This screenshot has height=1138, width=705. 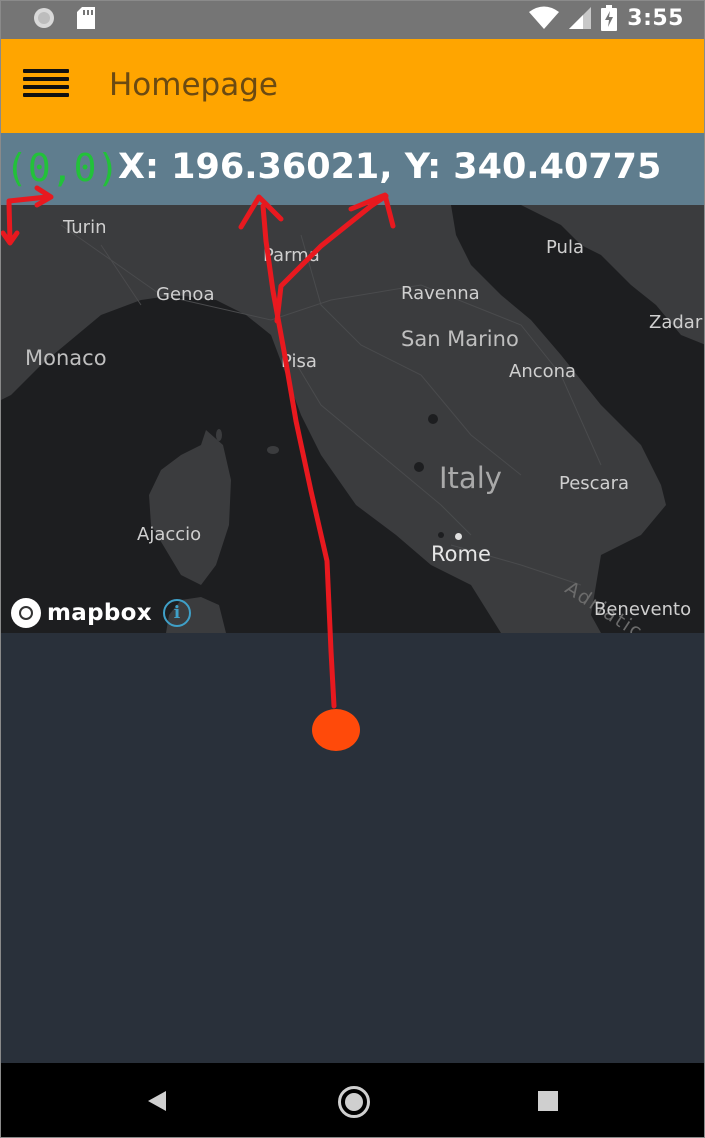 I want to click on map-label-san-marino: San Marino, so click(x=460, y=339).